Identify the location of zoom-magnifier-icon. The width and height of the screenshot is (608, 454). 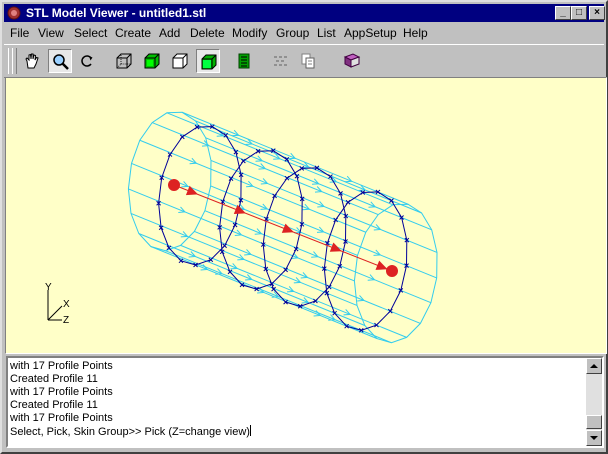
(61, 62).